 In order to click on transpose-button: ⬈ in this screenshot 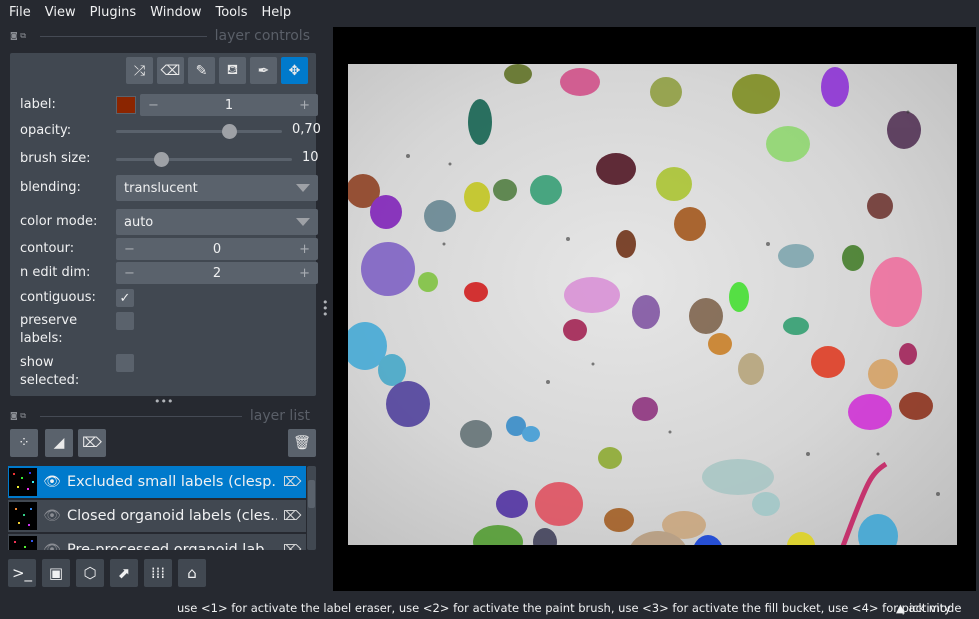, I will do `click(124, 573)`.